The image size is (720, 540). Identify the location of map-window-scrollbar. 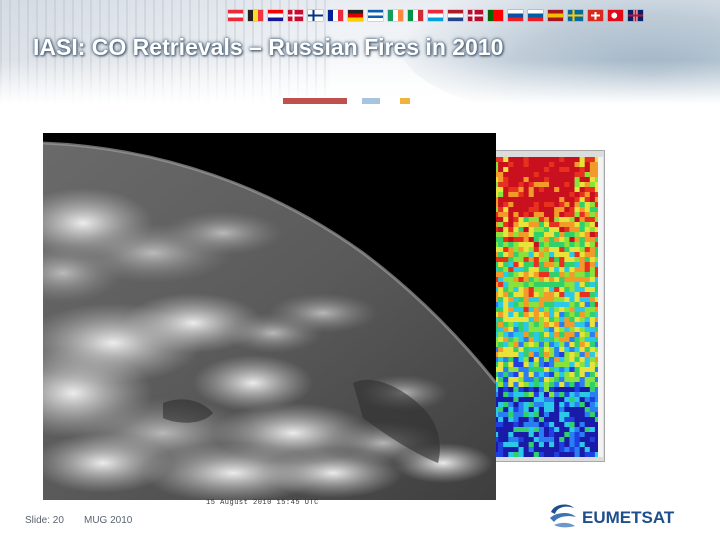
(600, 307).